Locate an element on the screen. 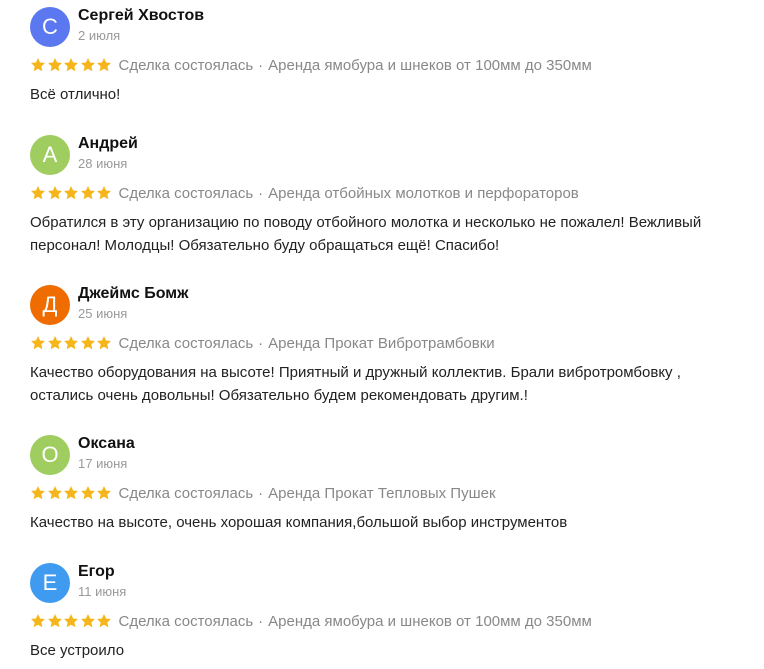  review-text: Всё отлично! is located at coordinates (75, 94).